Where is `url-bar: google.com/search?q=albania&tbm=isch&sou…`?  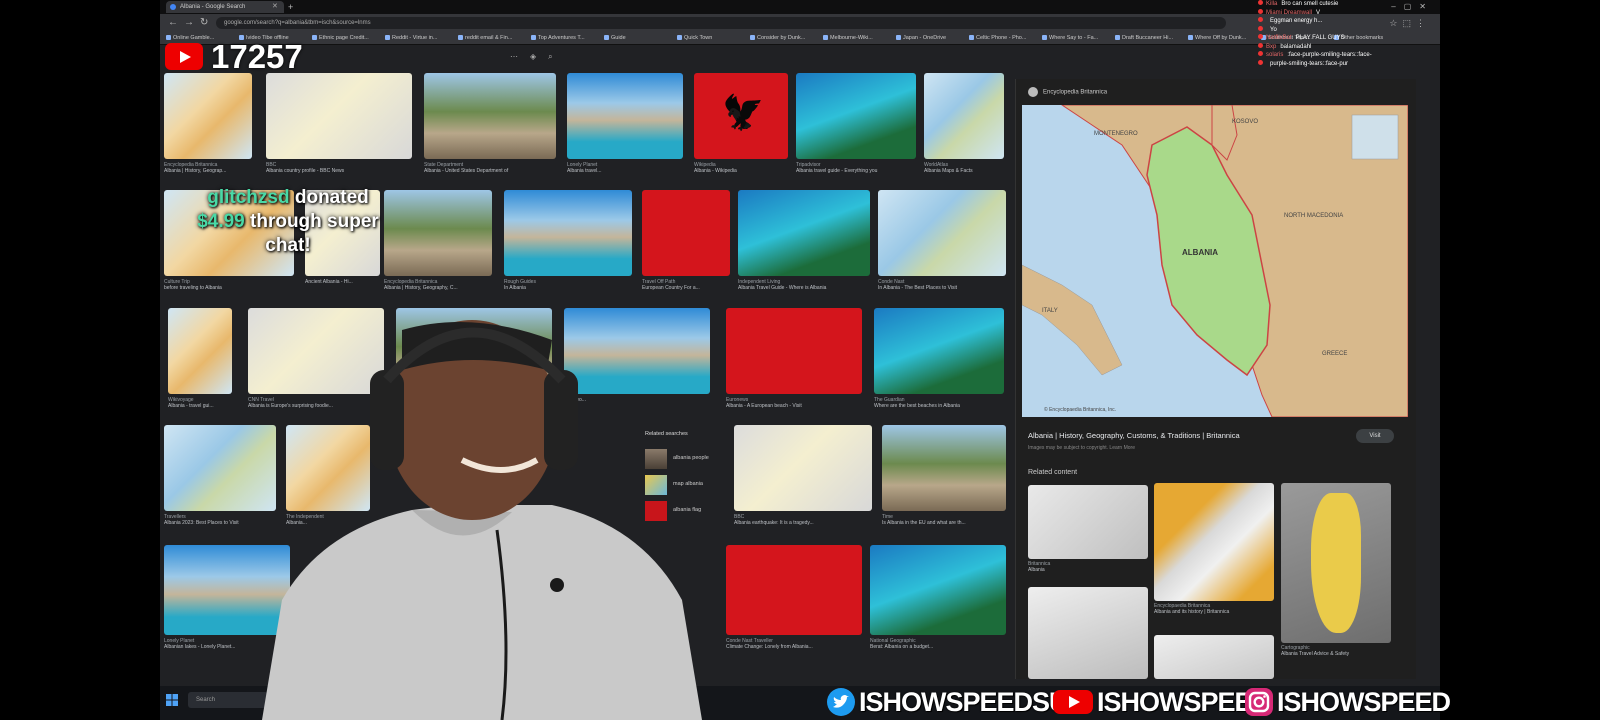 url-bar: google.com/search?q=albania&tbm=isch&sou… is located at coordinates (721, 23).